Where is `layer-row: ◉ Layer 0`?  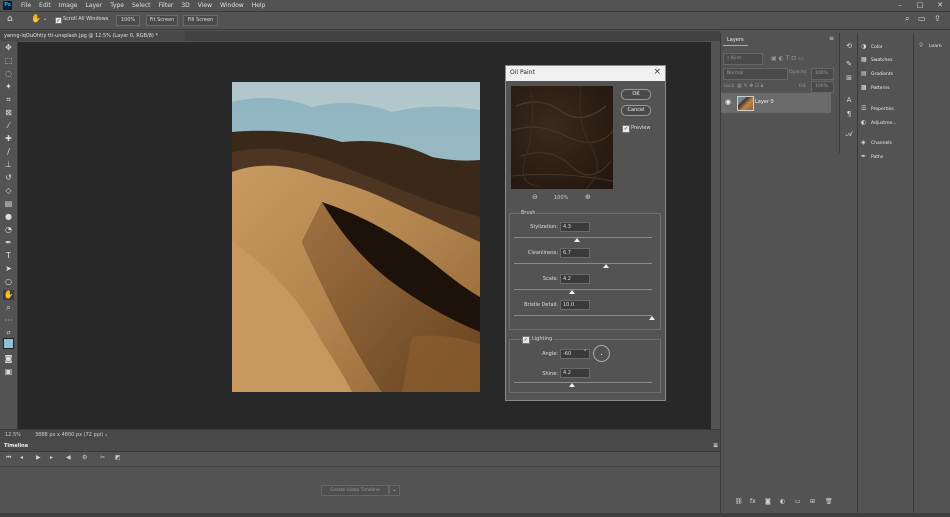 layer-row: ◉ Layer 0 is located at coordinates (776, 103).